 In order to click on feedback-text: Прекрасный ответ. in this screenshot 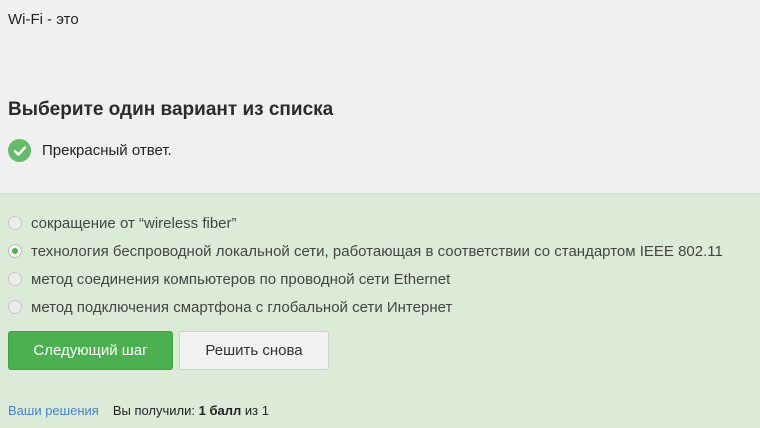, I will do `click(107, 150)`.